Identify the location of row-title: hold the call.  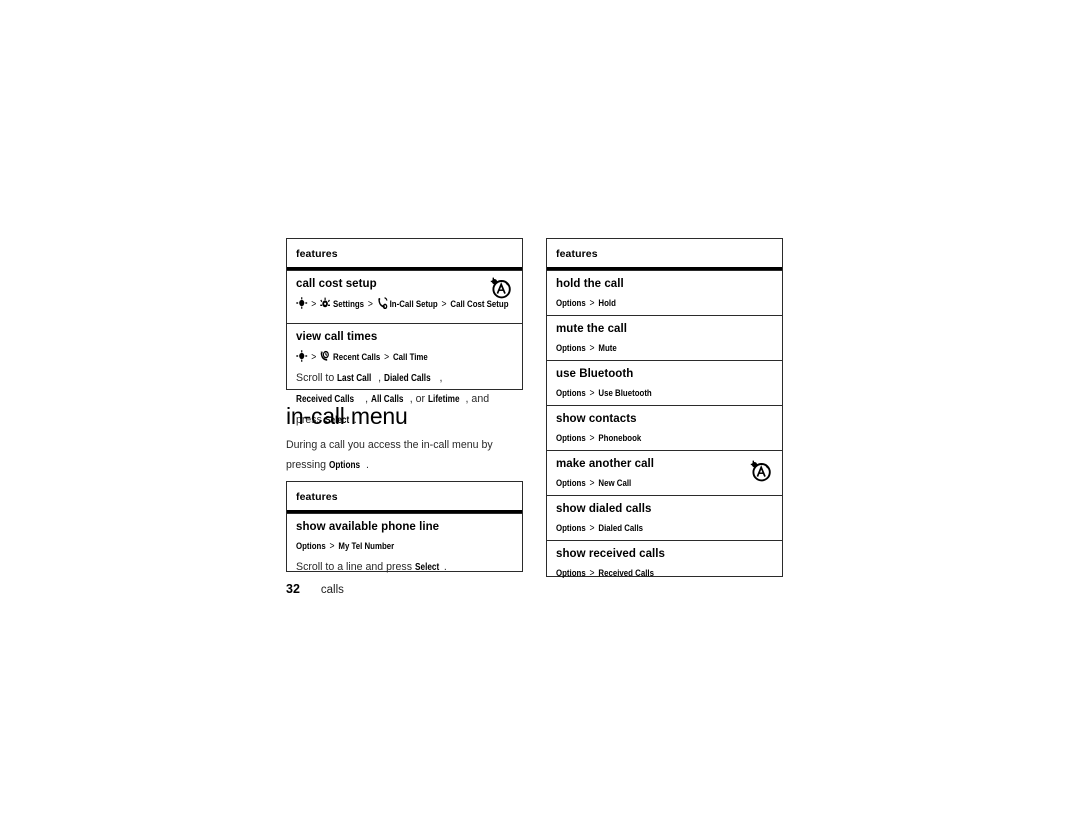
(590, 284).